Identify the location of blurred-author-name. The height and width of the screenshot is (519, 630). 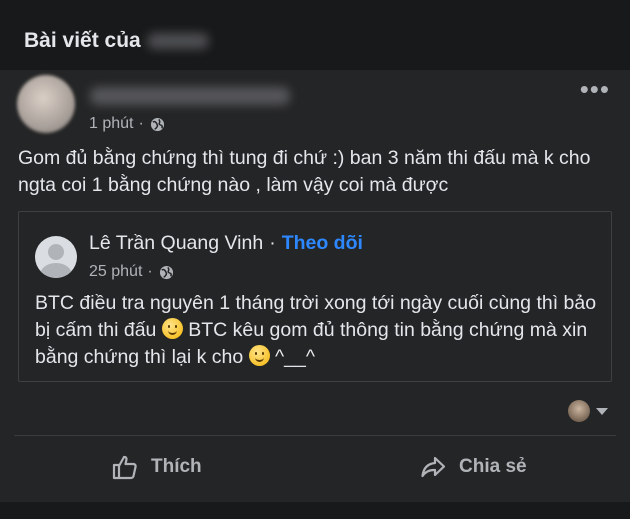
(190, 96).